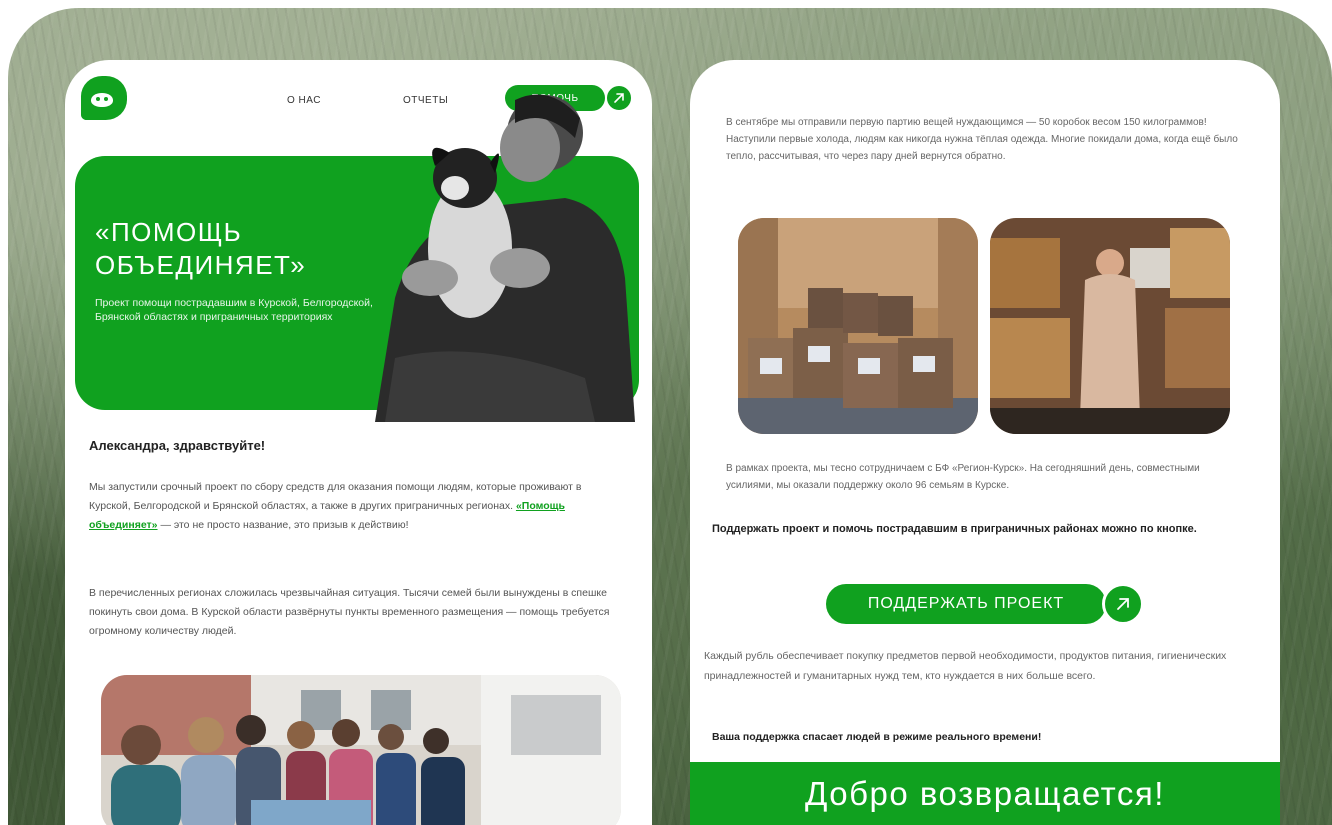  I want to click on logo-eye-right, so click(106, 99).